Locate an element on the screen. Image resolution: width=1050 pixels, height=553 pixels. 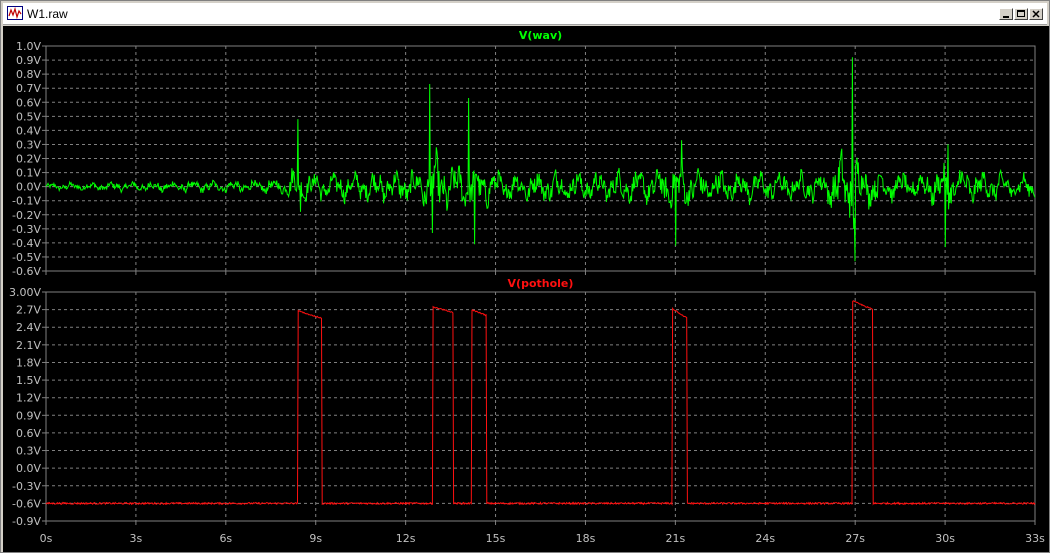
panel-title-wav: V(wav) is located at coordinates (540, 35).